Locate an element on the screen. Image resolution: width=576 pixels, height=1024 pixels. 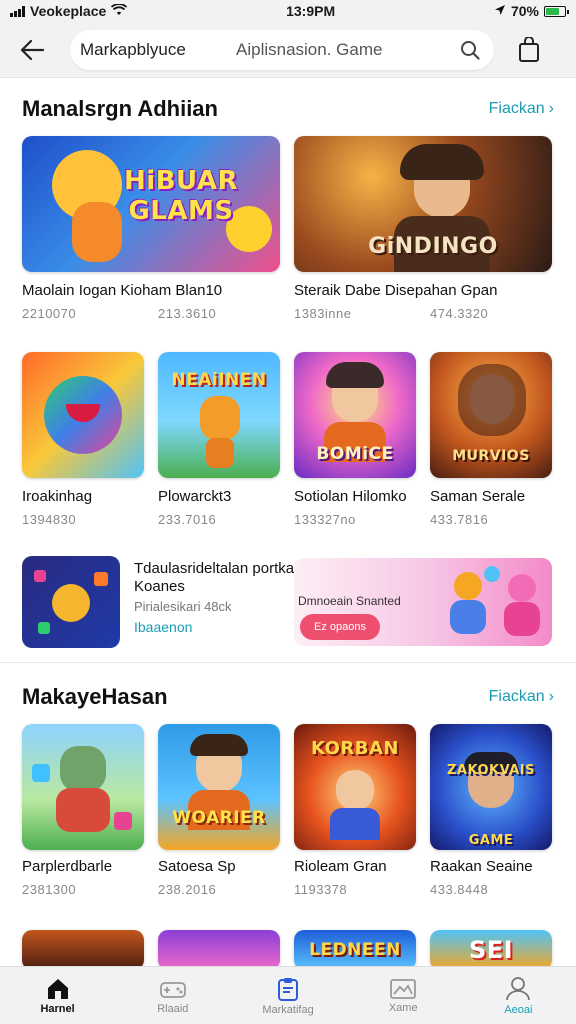
game-meta: 233.7016 is located at coordinates (187, 519).